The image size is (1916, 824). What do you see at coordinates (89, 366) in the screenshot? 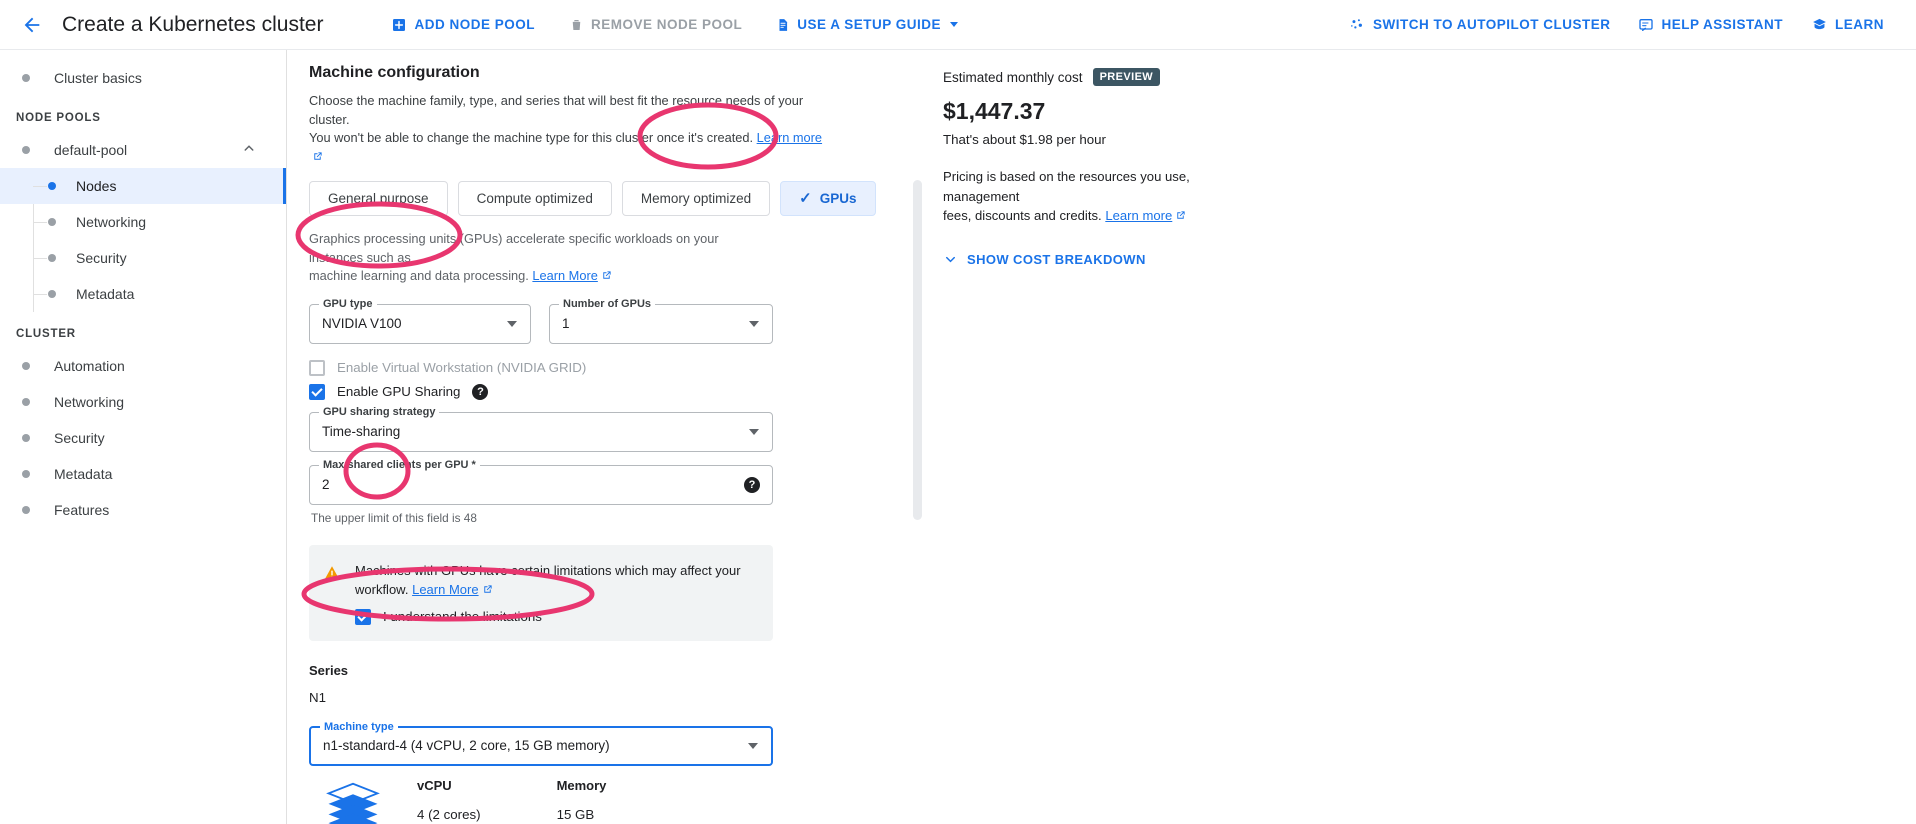
I see `sidebar-item-label: Automation` at bounding box center [89, 366].